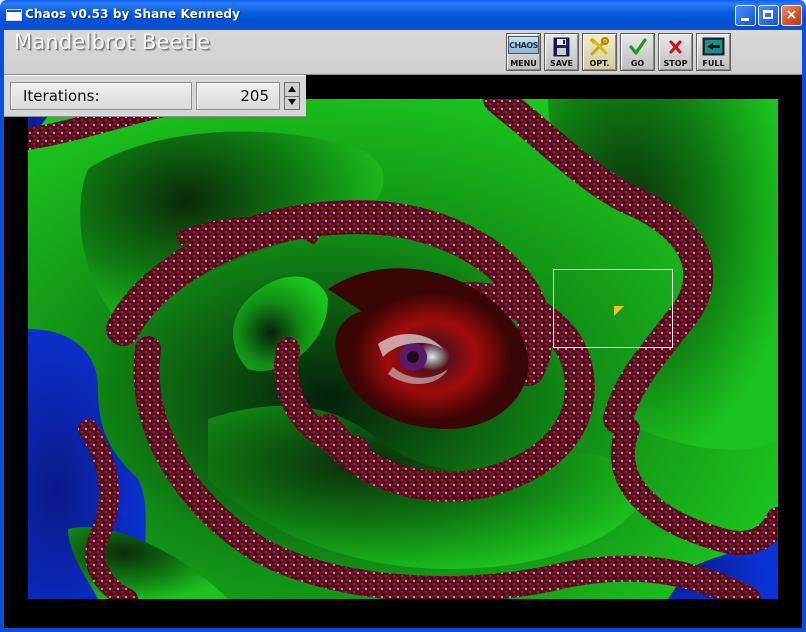 This screenshot has width=806, height=632. I want to click on close-icon: ×, so click(791, 15).